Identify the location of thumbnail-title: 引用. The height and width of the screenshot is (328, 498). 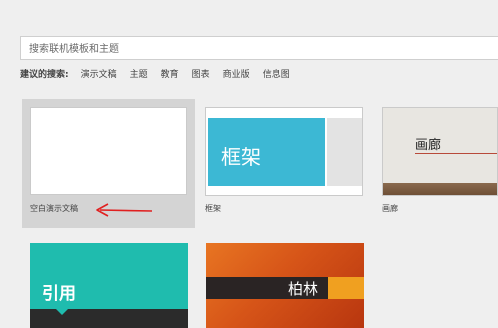
(59, 294).